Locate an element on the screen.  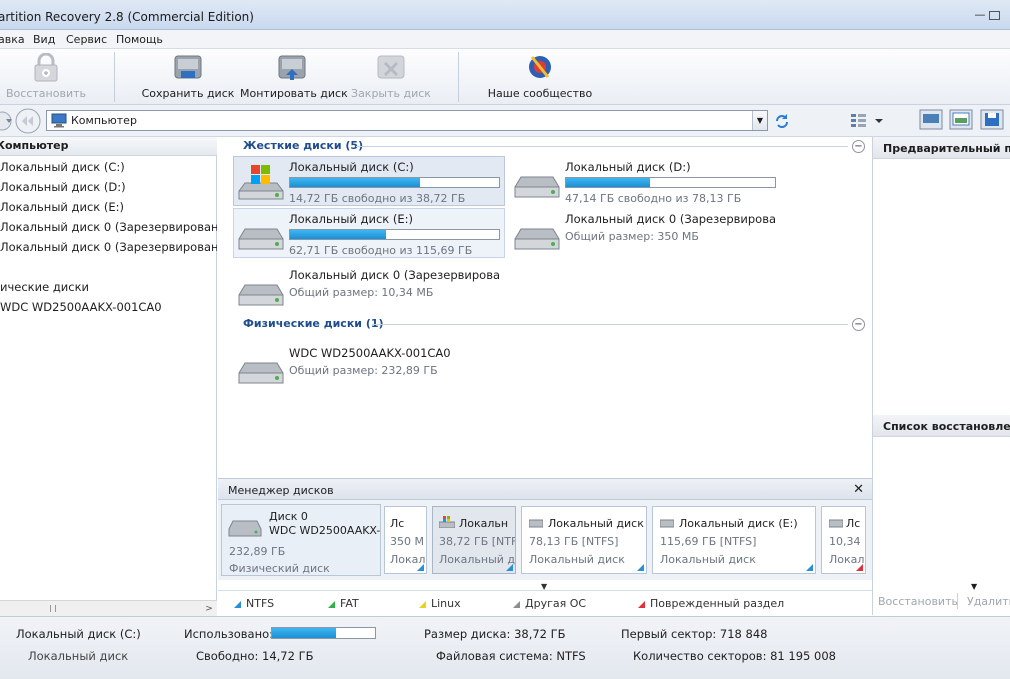
preview-header: Предварительный прос is located at coordinates (941, 148).